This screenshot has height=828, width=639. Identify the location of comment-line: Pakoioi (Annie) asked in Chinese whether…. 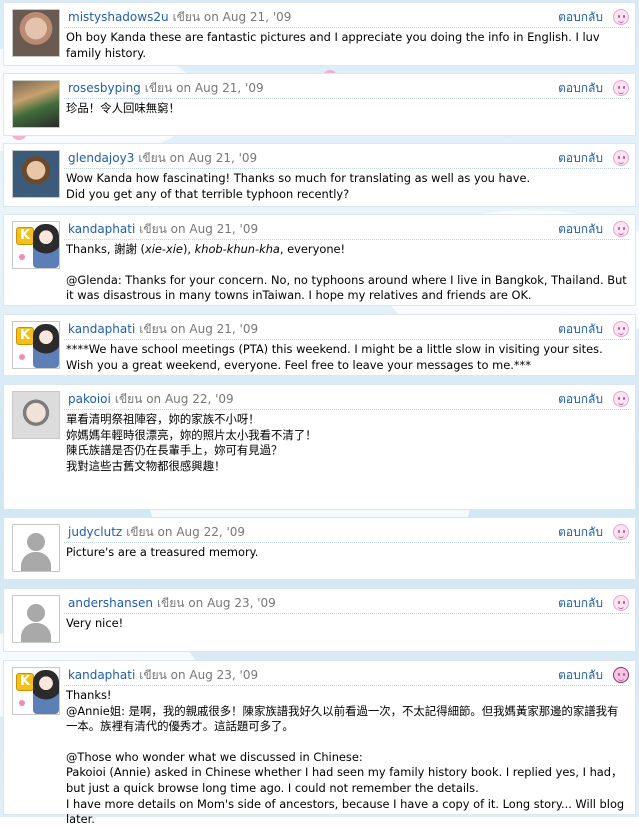
(344, 780).